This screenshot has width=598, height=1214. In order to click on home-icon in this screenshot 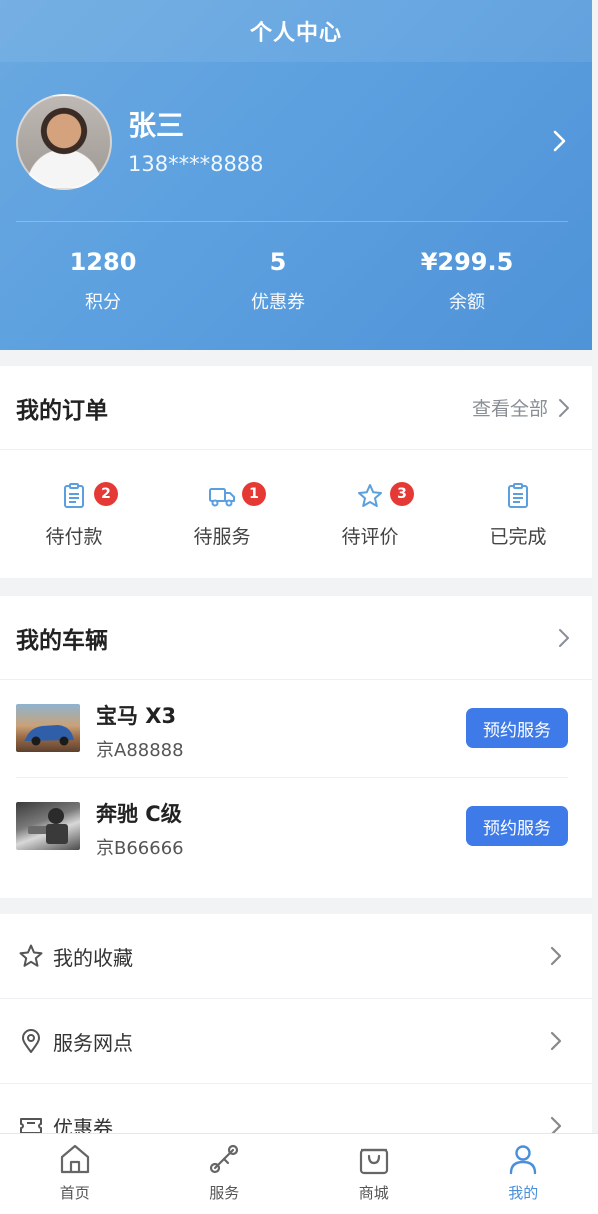, I will do `click(74, 1159)`.